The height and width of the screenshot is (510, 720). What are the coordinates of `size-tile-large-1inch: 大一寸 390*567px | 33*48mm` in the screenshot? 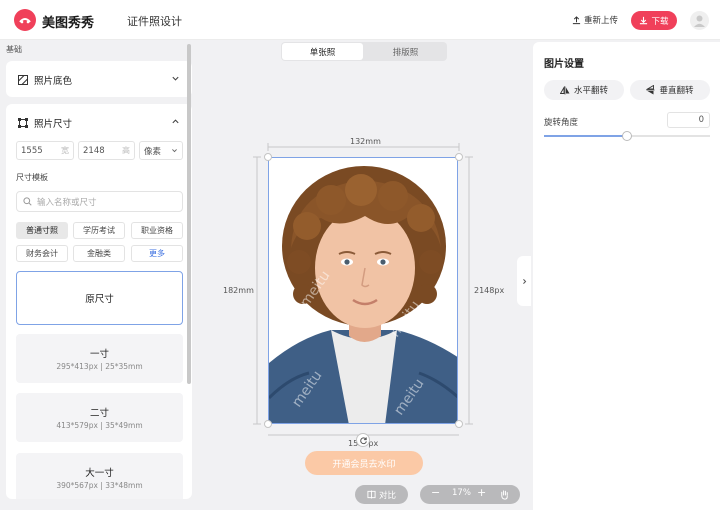 It's located at (99, 476).